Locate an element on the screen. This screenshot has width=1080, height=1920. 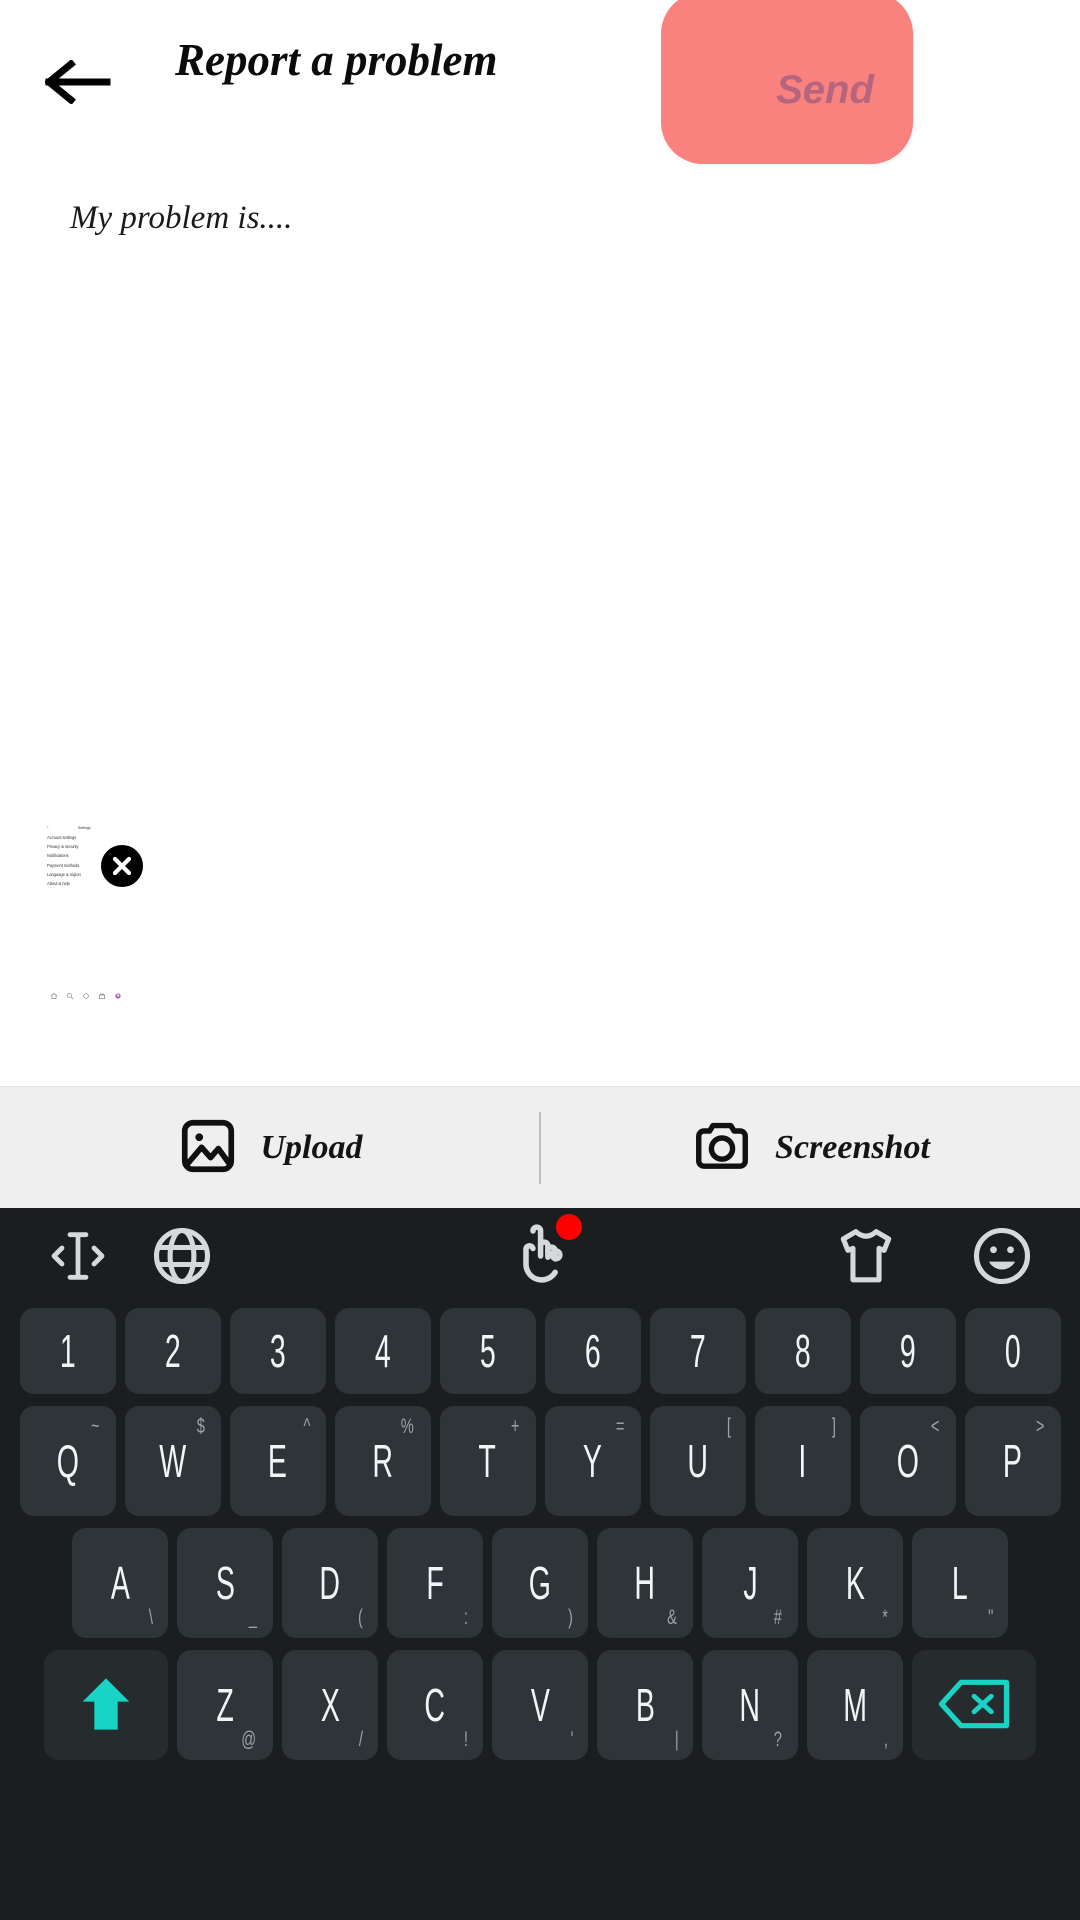
cursor-move-button is located at coordinates (78, 1258).